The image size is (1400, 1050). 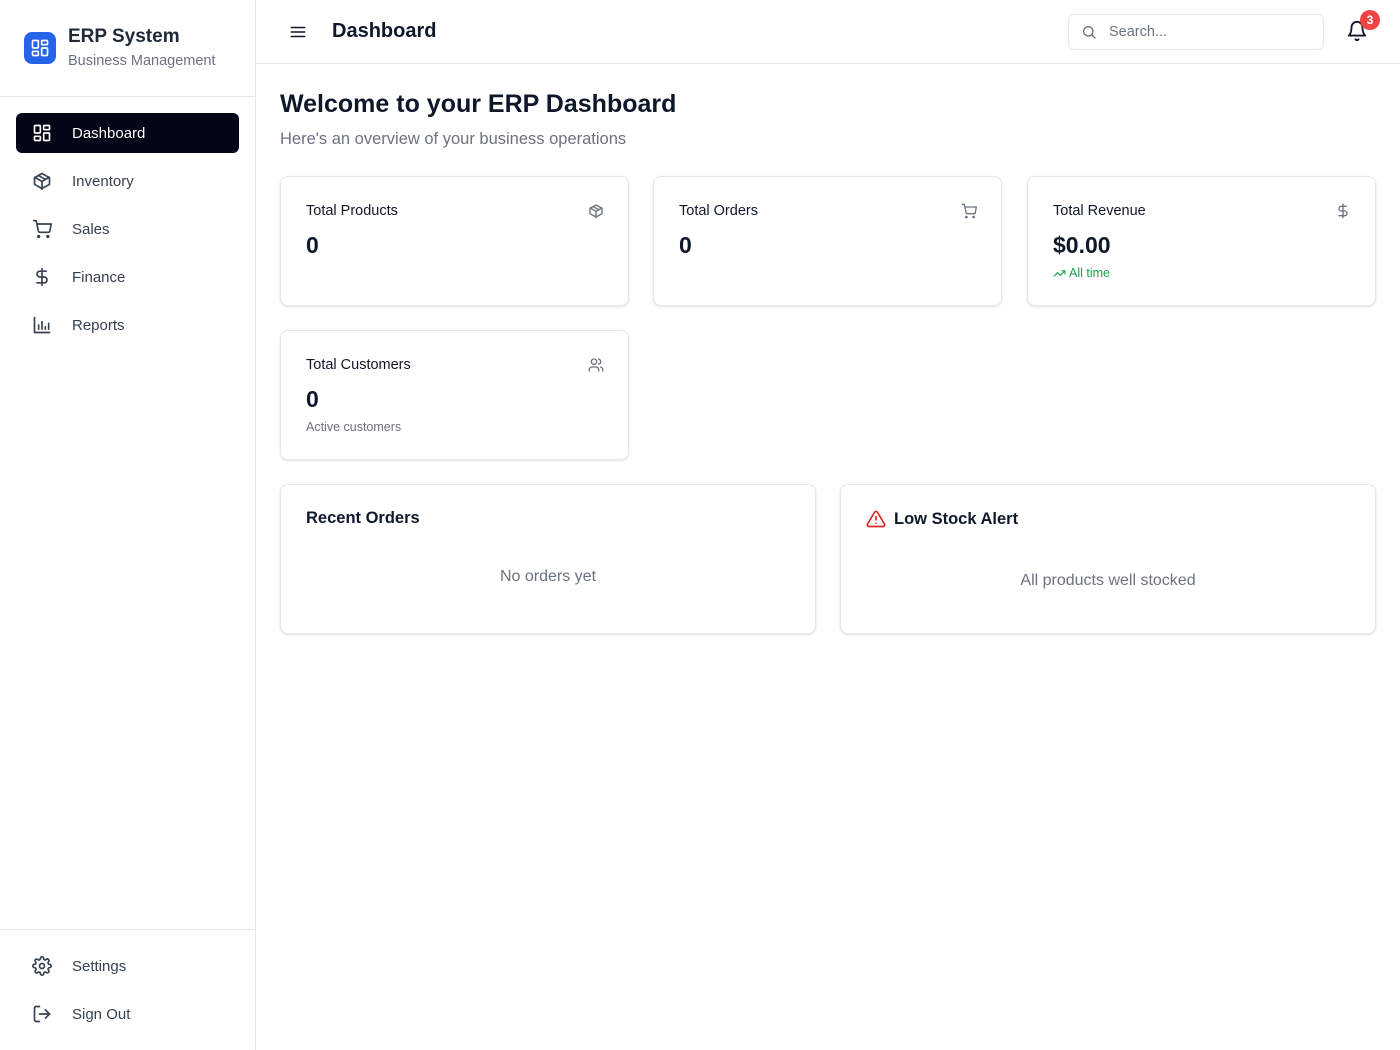 I want to click on search-box, so click(x=1196, y=32).